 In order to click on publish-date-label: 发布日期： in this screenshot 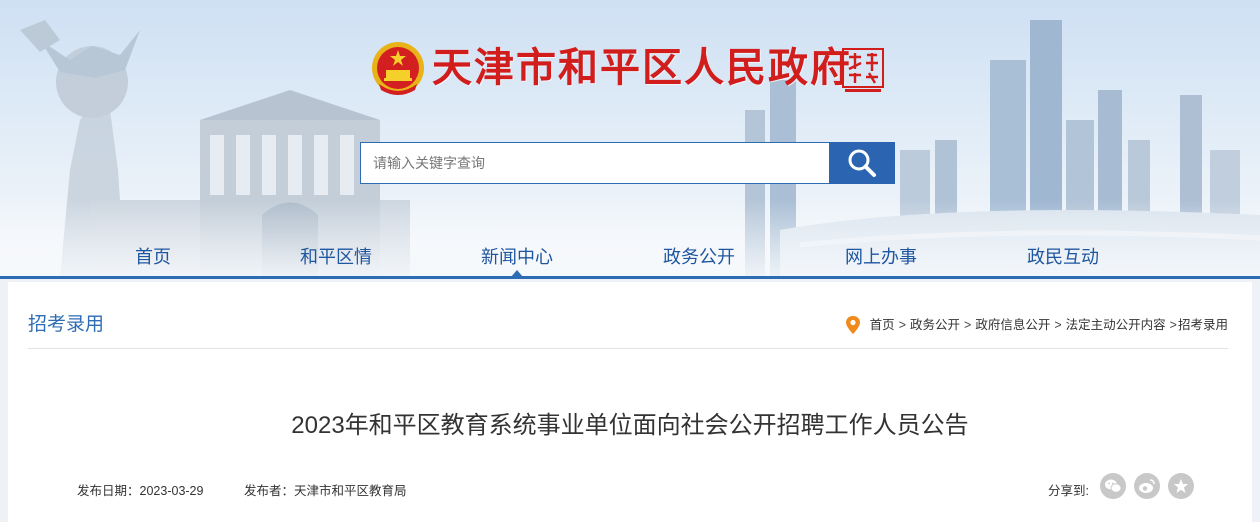, I will do `click(108, 491)`.